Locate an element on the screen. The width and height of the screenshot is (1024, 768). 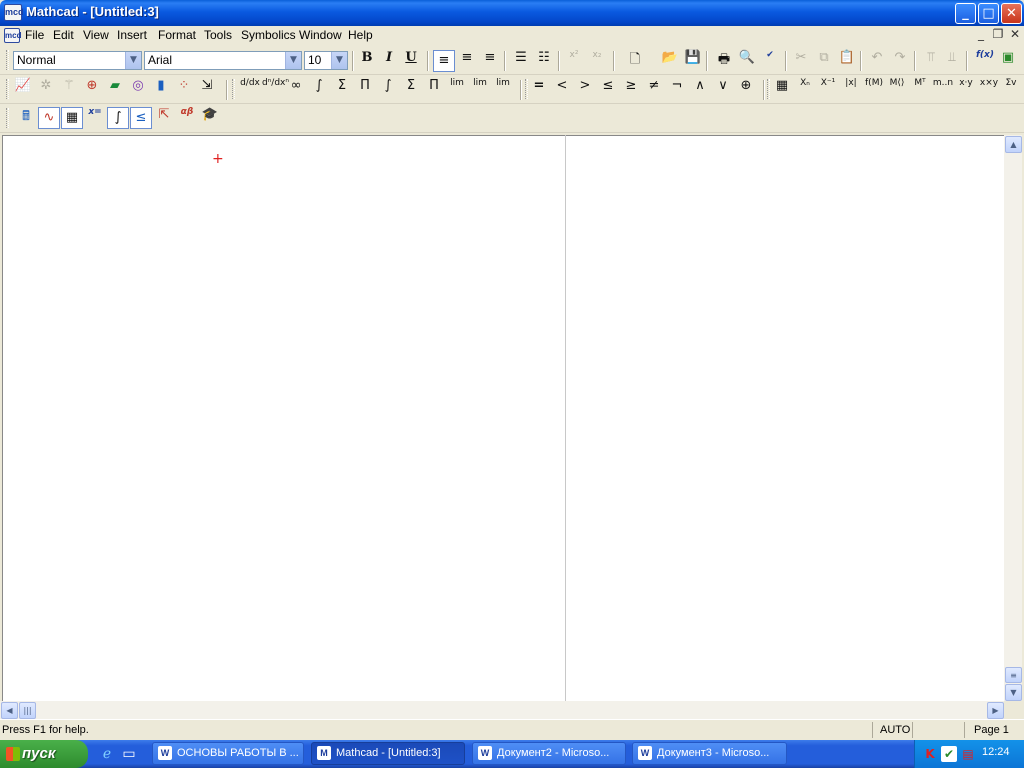
menu-format: Format is located at coordinates (177, 35).